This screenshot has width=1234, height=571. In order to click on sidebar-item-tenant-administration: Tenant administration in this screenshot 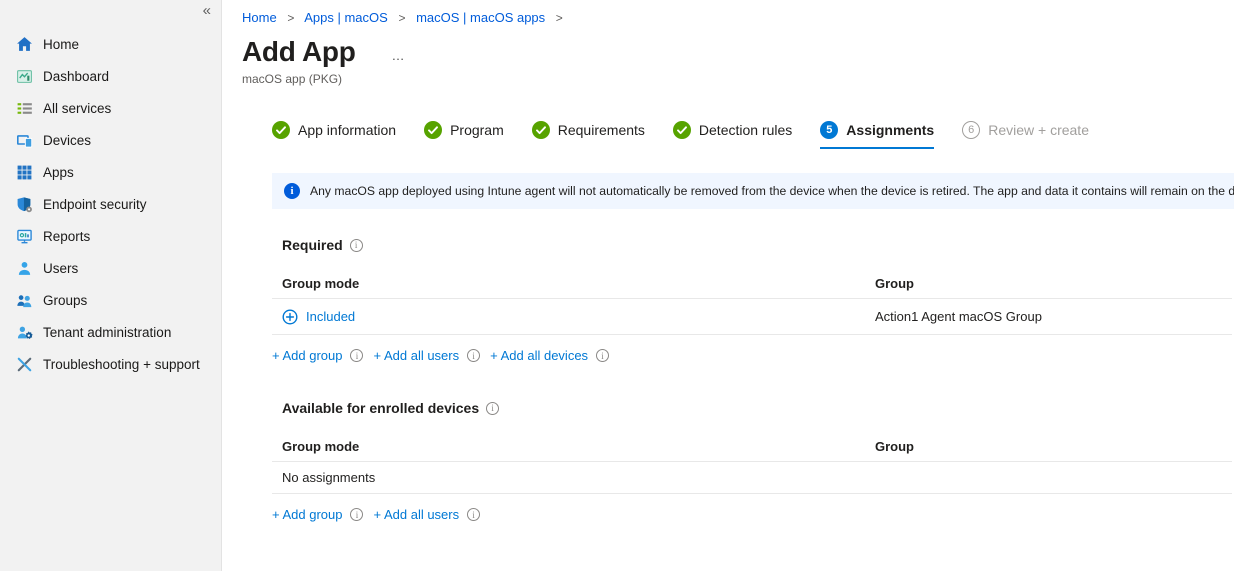, I will do `click(110, 332)`.